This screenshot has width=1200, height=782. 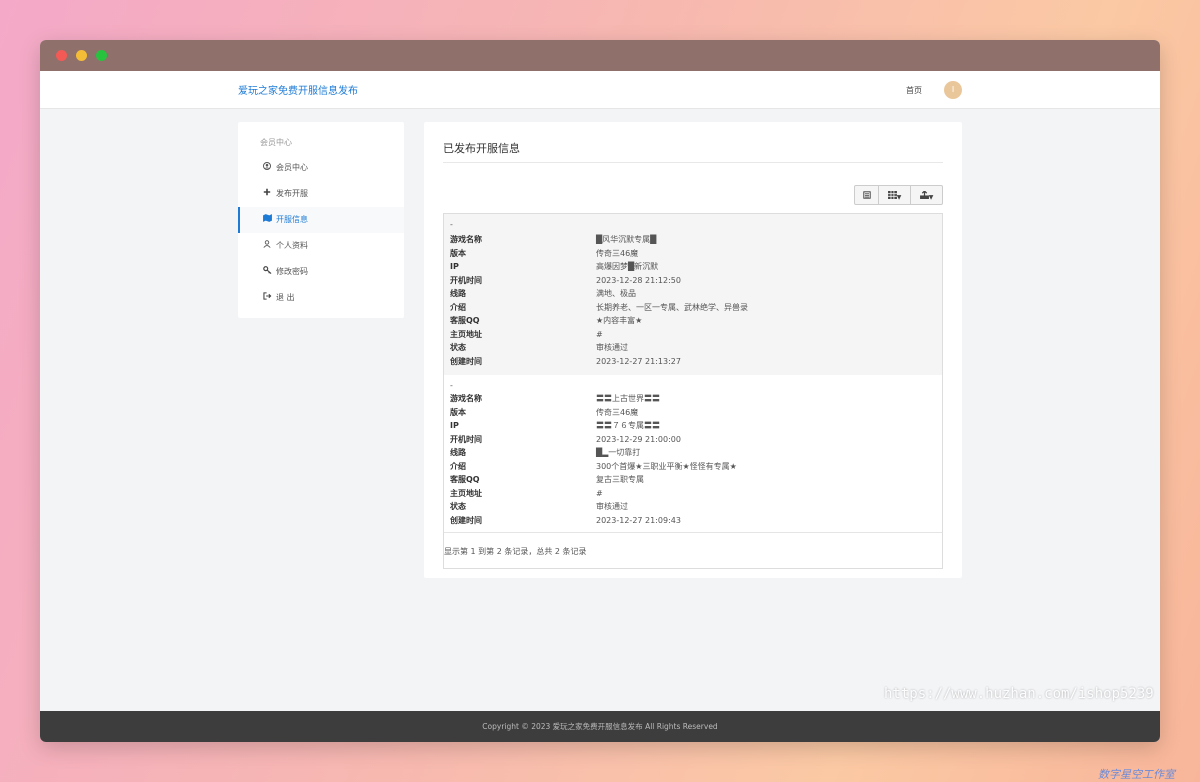 I want to click on field-value: █▂一切靠打, so click(x=618, y=452).